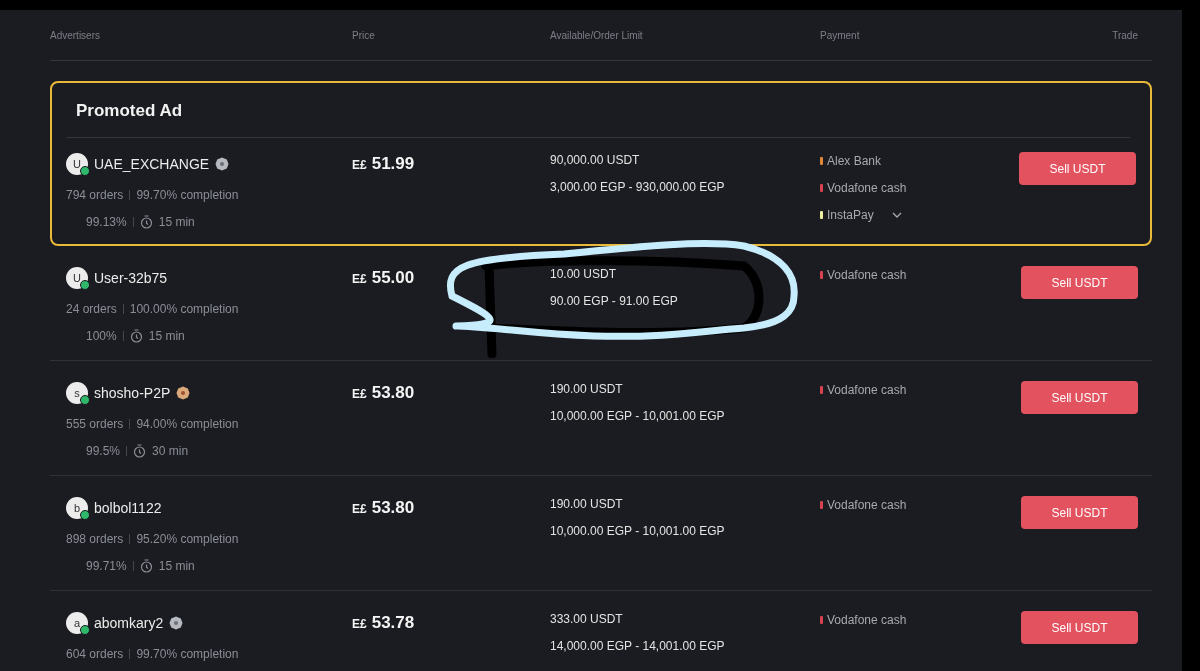 The image size is (1200, 671). I want to click on column-header: Advertisers, so click(75, 35).